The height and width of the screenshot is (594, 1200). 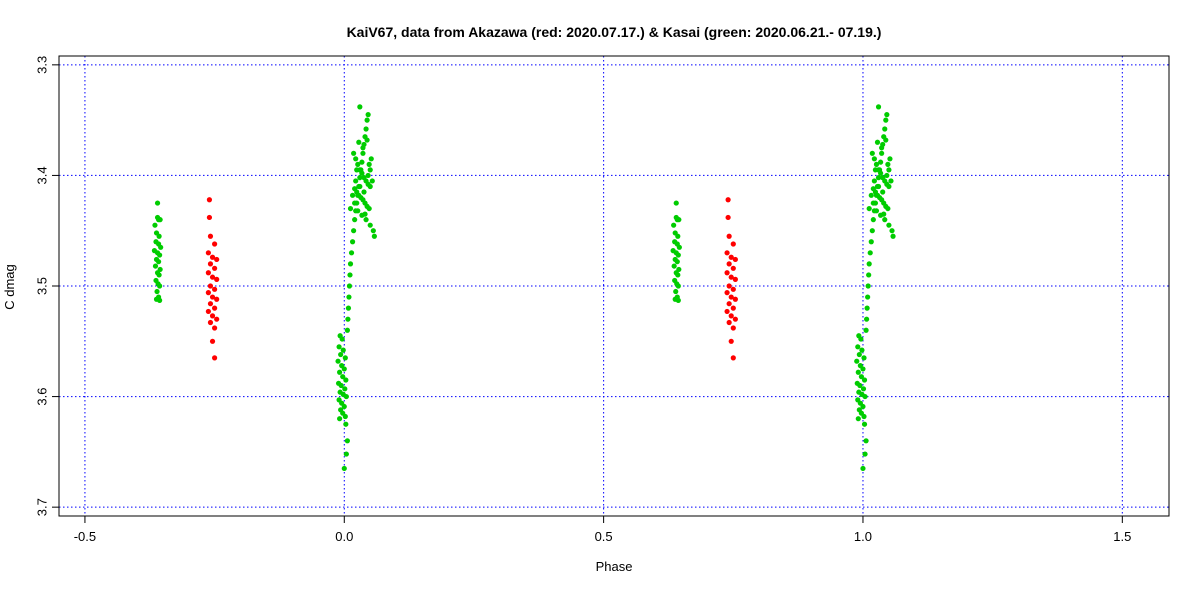 I want to click on y-tick-label: 3.5, so click(x=42, y=286).